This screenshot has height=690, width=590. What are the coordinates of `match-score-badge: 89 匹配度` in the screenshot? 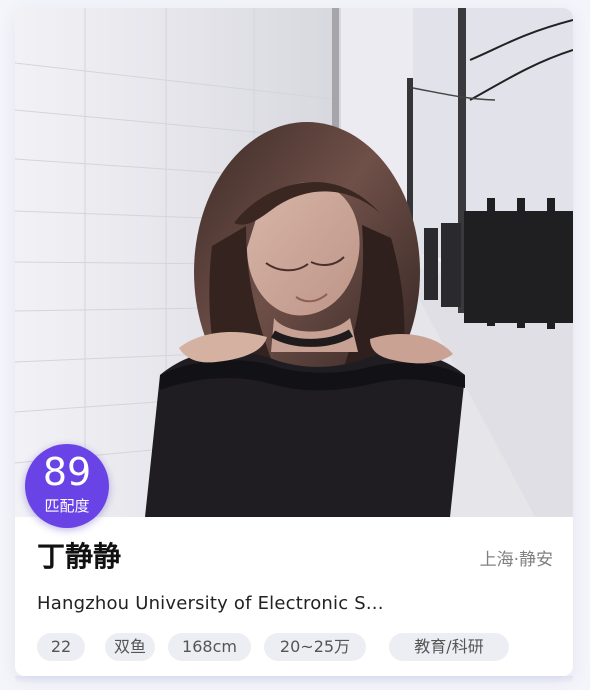 It's located at (67, 486).